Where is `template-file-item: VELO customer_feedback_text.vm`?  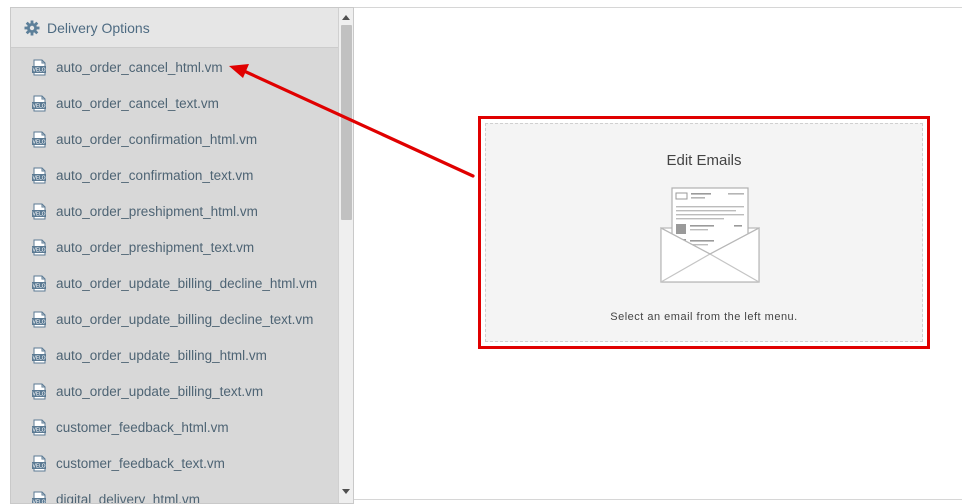 template-file-item: VELO customer_feedback_text.vm is located at coordinates (175, 463).